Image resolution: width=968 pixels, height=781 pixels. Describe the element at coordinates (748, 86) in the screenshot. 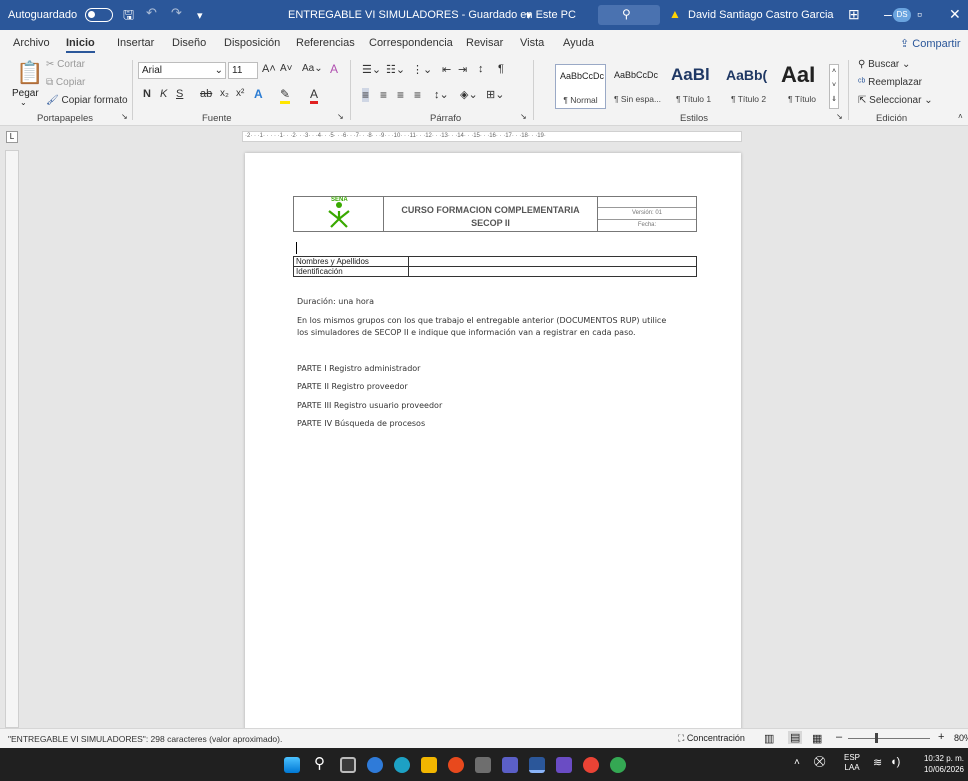

I see `style-heading-2: AaBb( ¶ Título 2` at that location.